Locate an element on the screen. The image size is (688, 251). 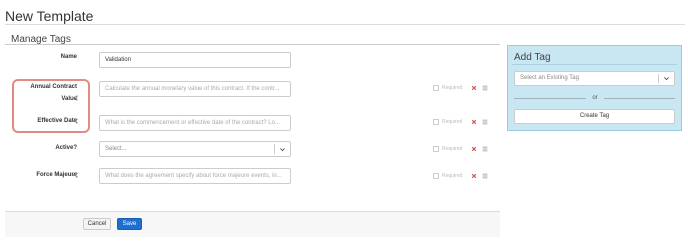
or-line-left is located at coordinates (550, 98).